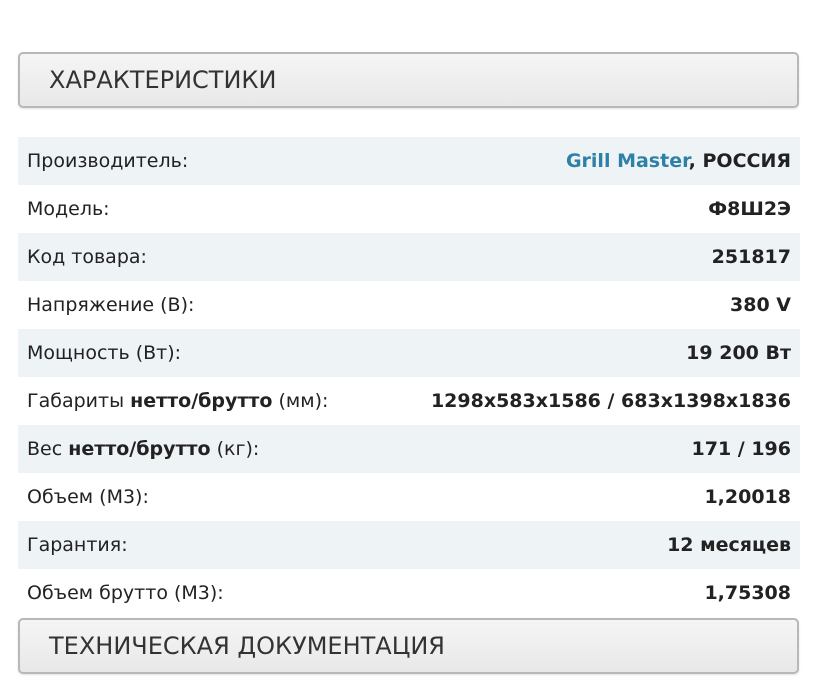 The image size is (828, 699). Describe the element at coordinates (68, 209) in the screenshot. I see `spec-label: Модель:` at that location.